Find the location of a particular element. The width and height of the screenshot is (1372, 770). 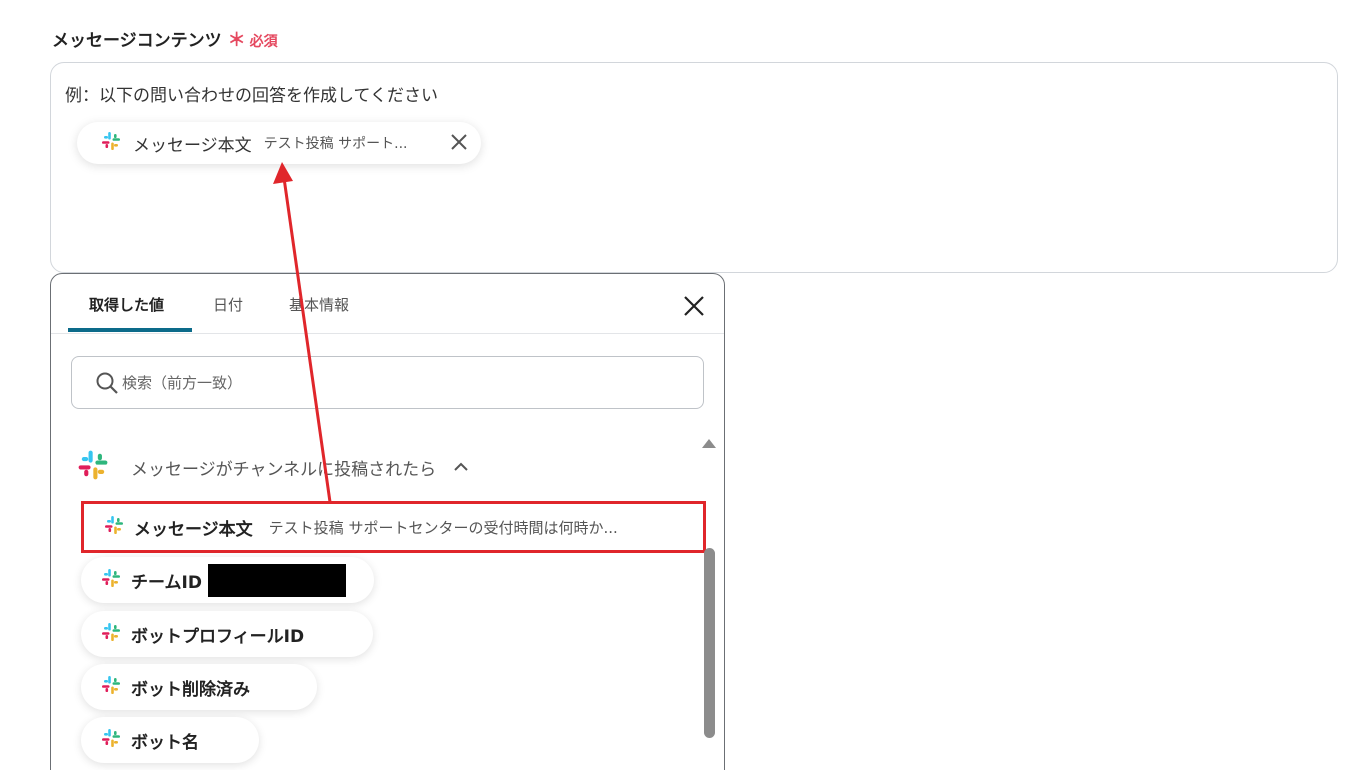

item-name: ボットプロフィールID is located at coordinates (218, 636).